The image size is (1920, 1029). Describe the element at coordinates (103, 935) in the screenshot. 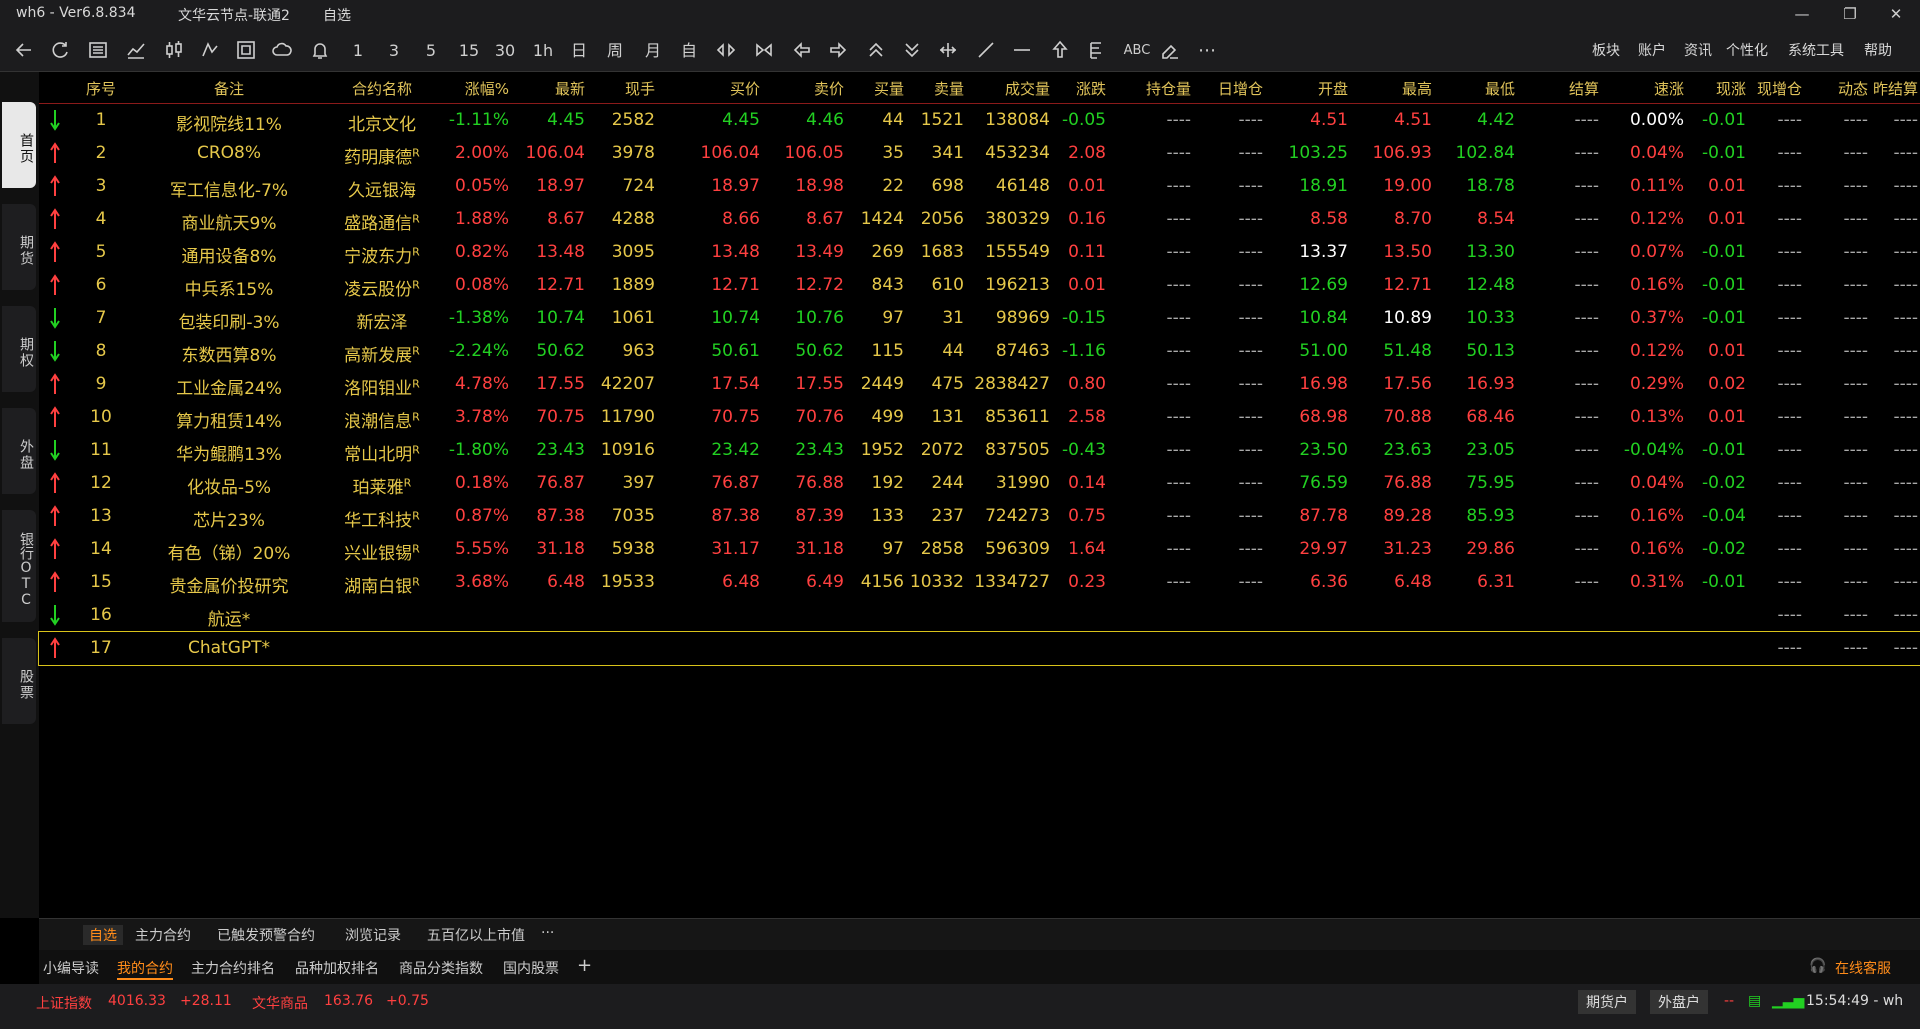

I see `tab-watchlist: 自选` at that location.